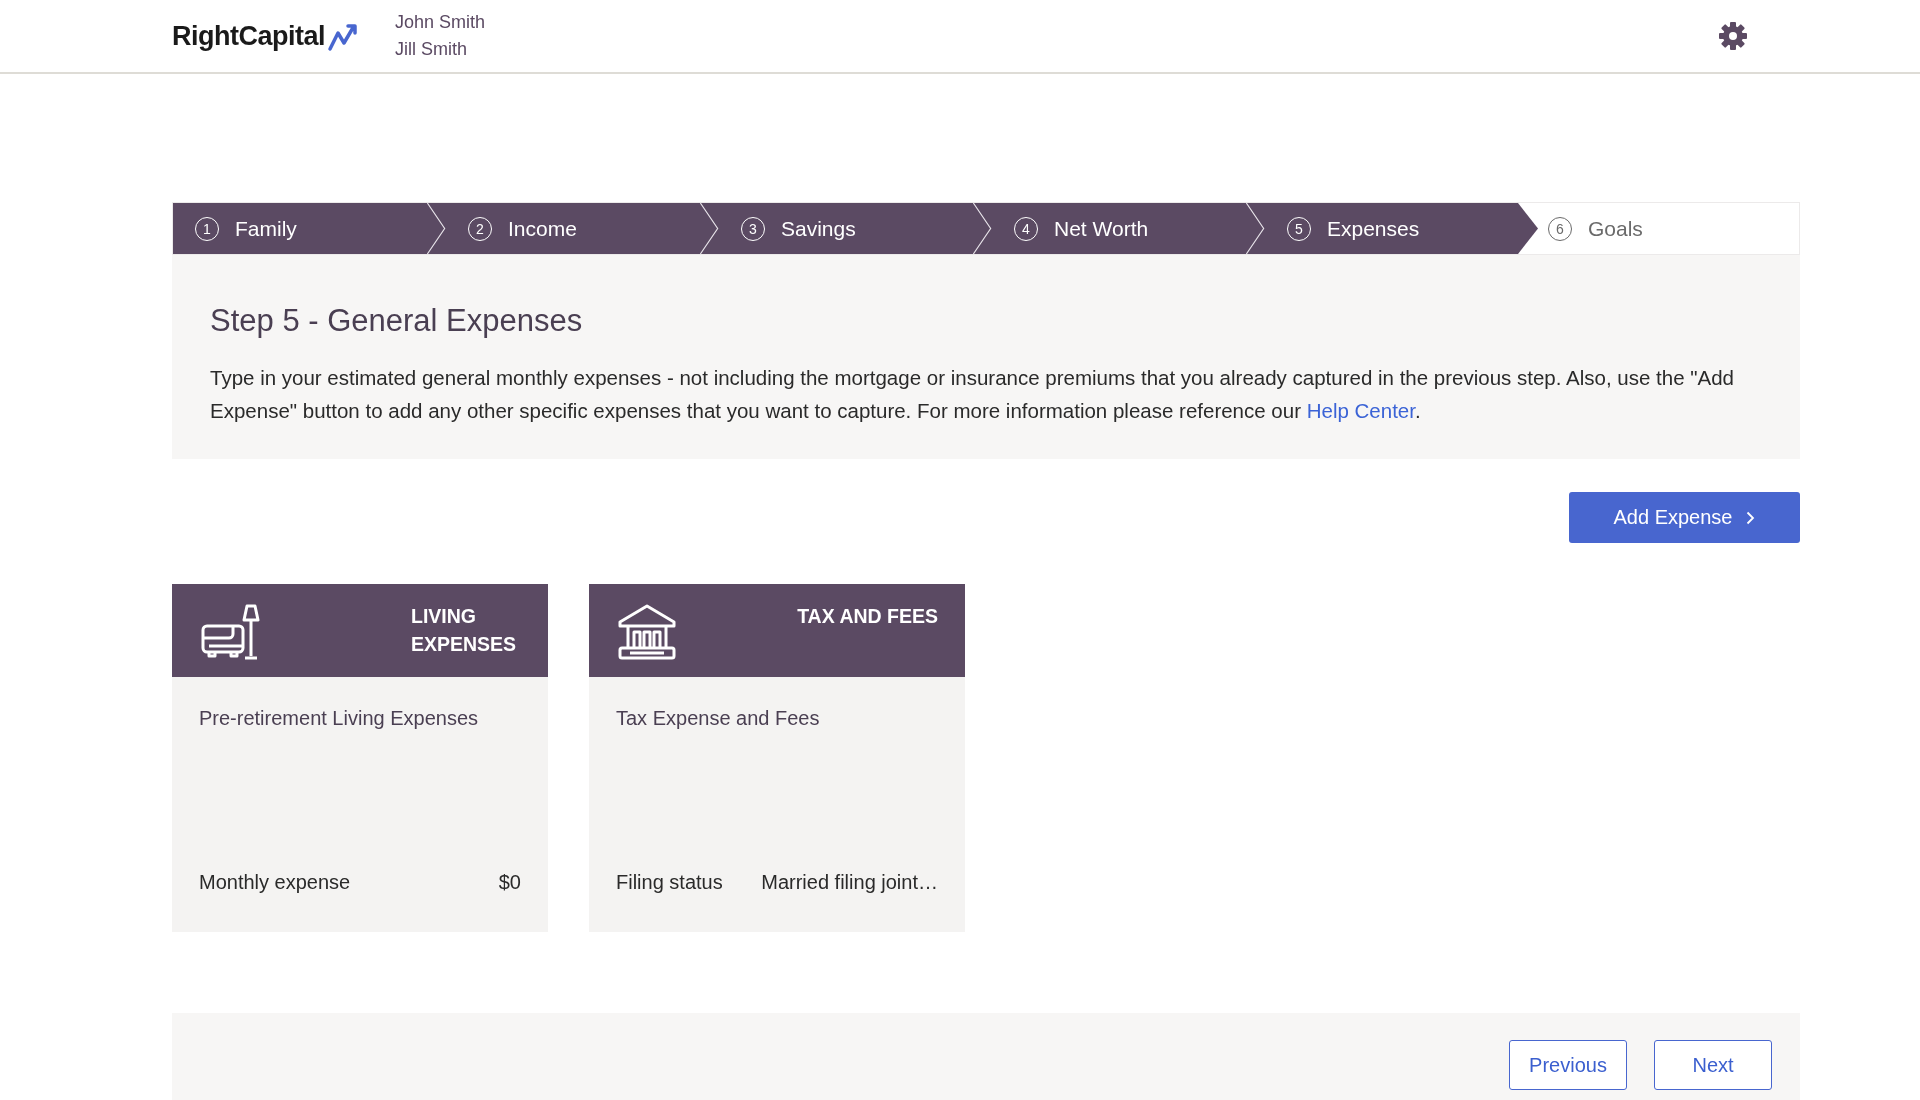 Image resolution: width=1920 pixels, height=1100 pixels. I want to click on step-tab: 4 Net Worth, so click(1128, 228).